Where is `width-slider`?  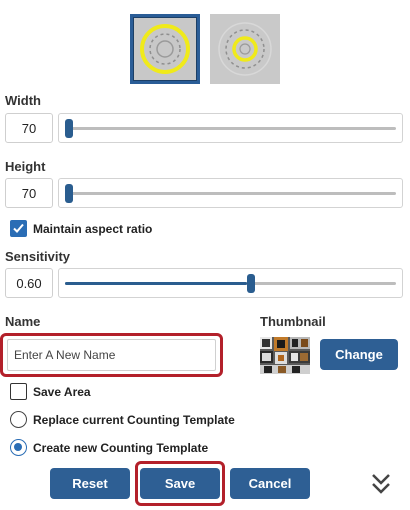 width-slider is located at coordinates (230, 128).